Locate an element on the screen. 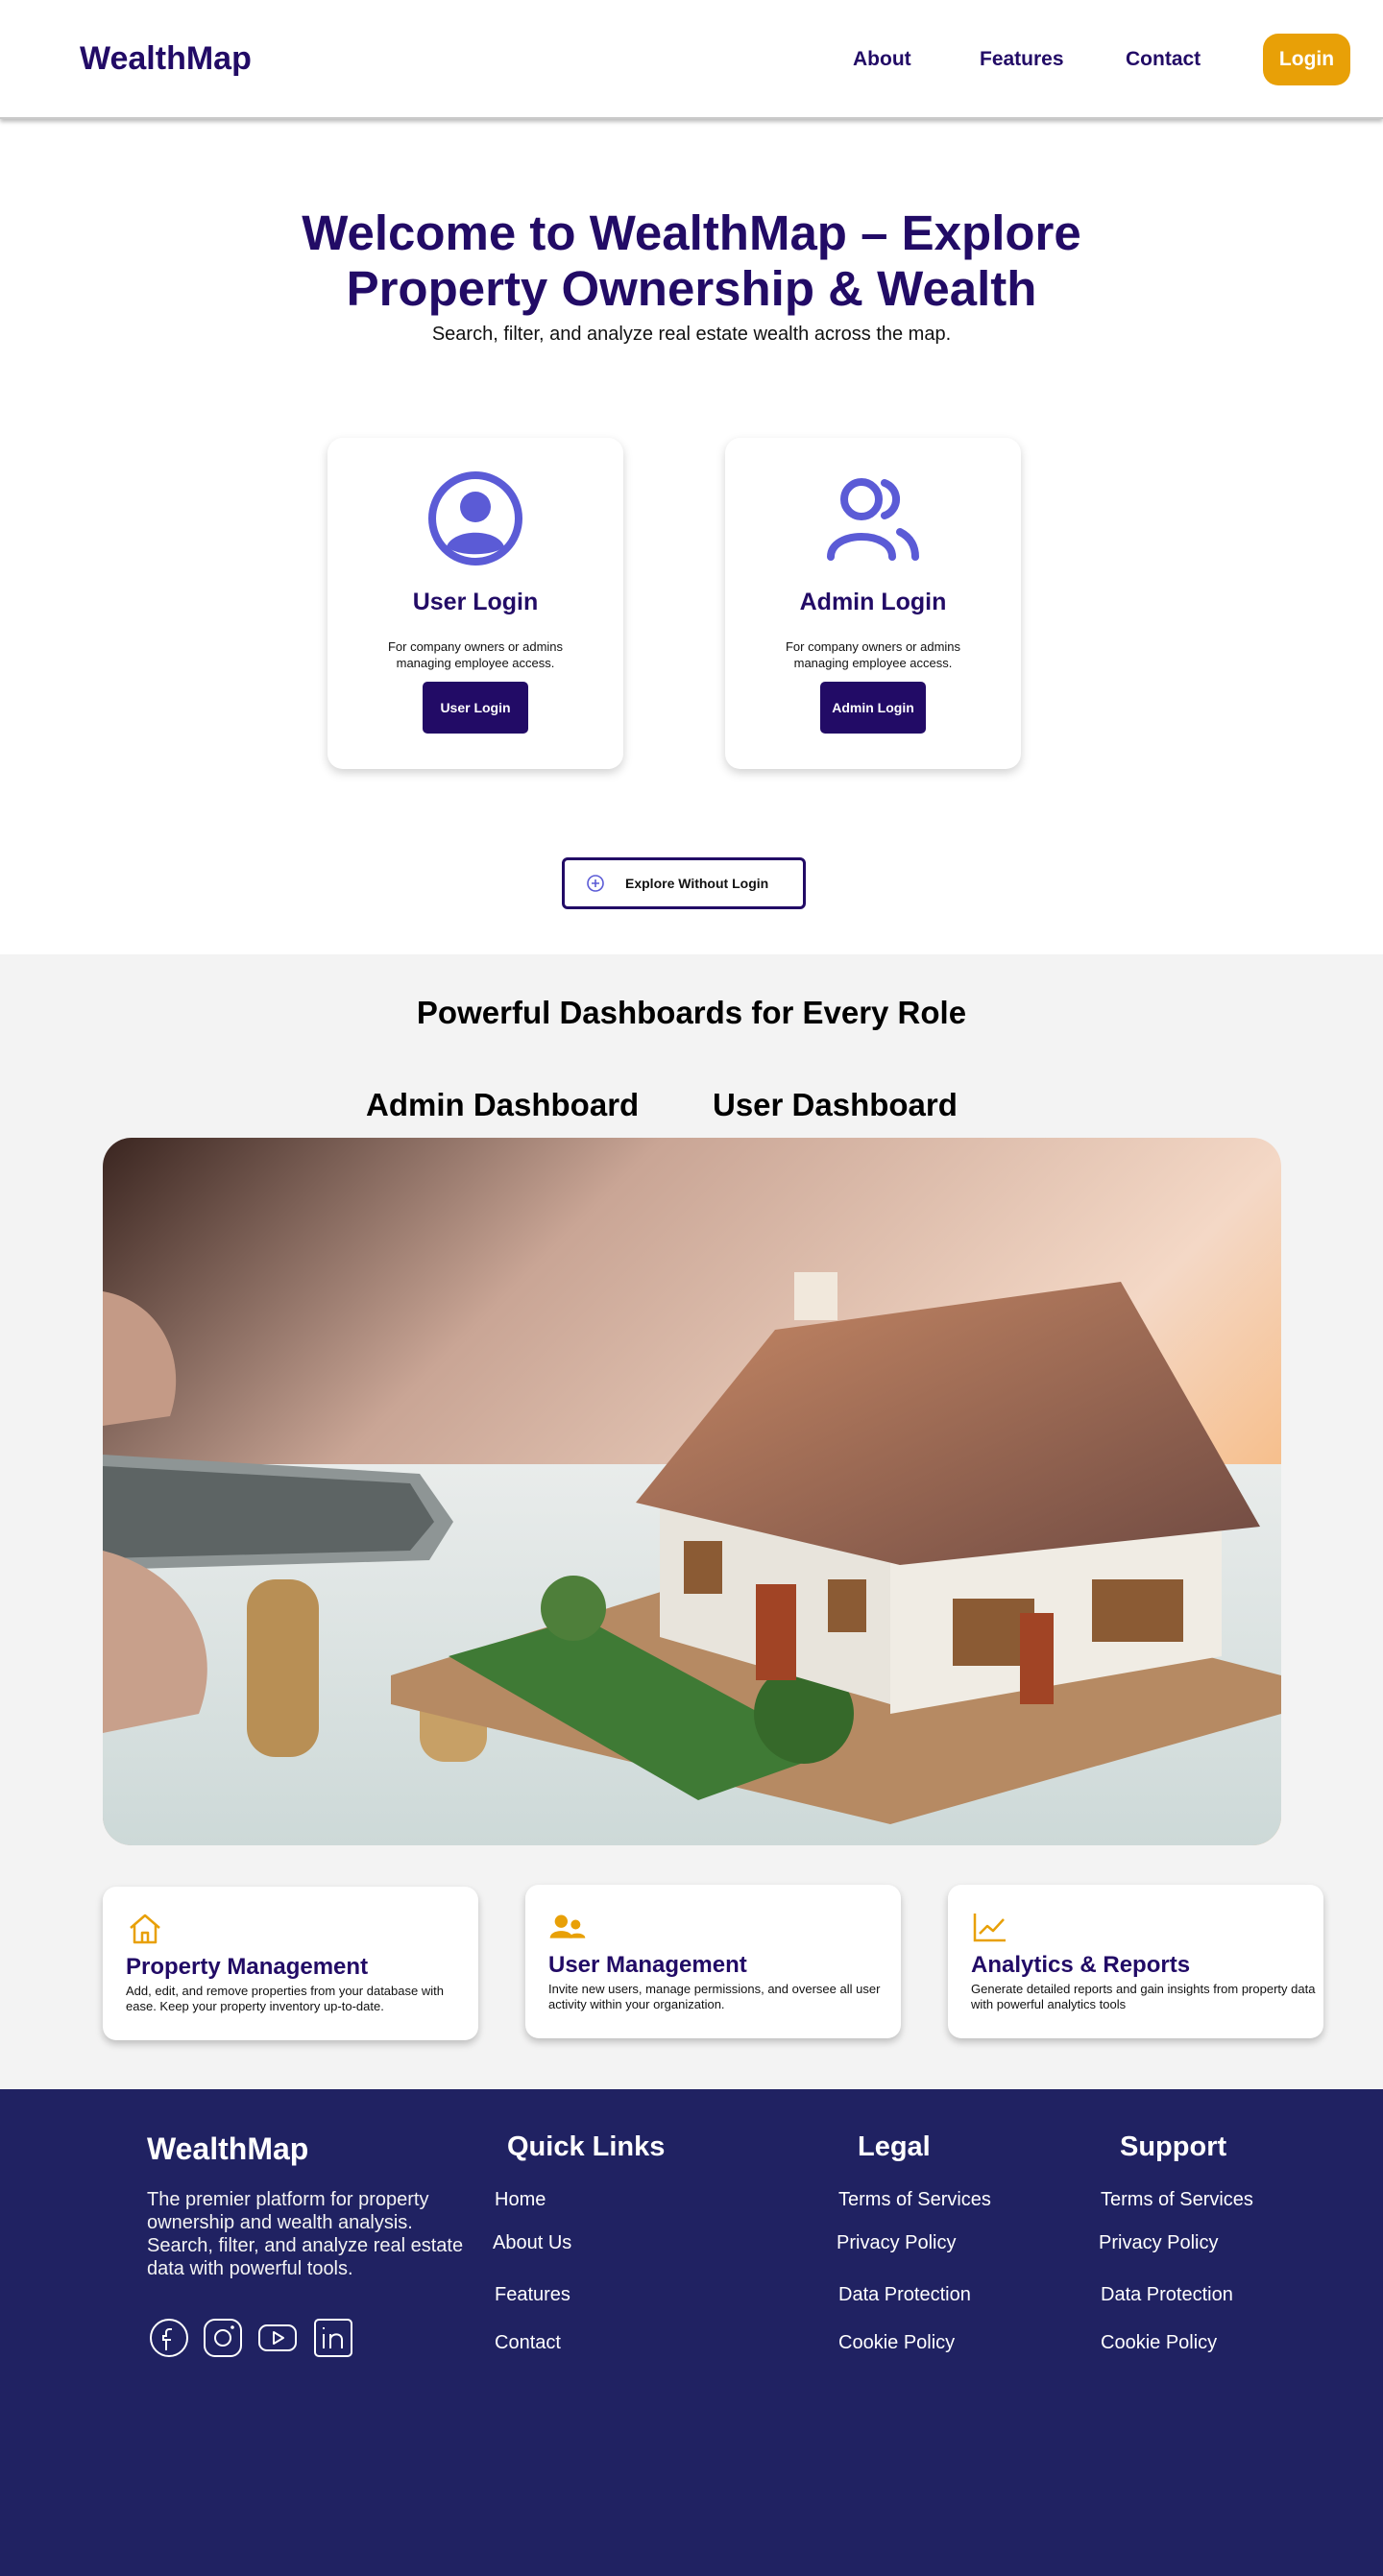 The width and height of the screenshot is (1383, 2576). nav-about: About is located at coordinates (882, 59).